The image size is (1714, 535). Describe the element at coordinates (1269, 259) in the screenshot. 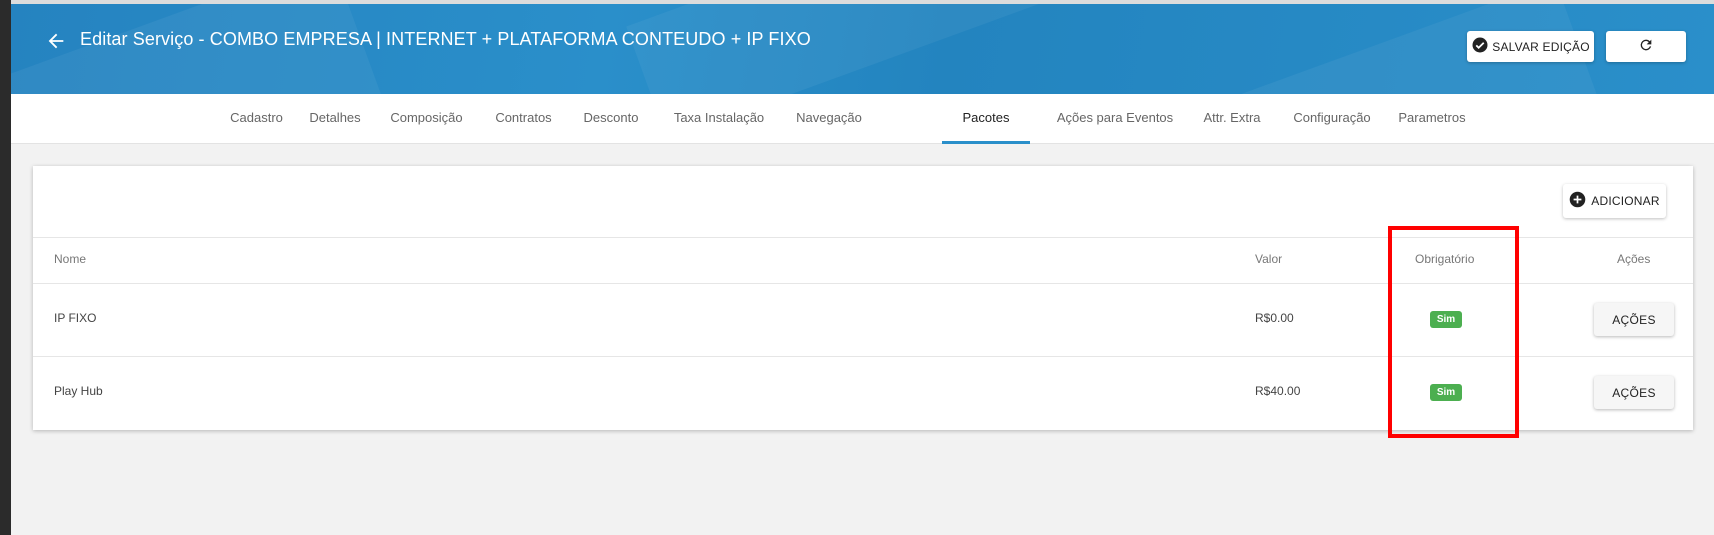

I see `column-header-valor: Valor` at that location.